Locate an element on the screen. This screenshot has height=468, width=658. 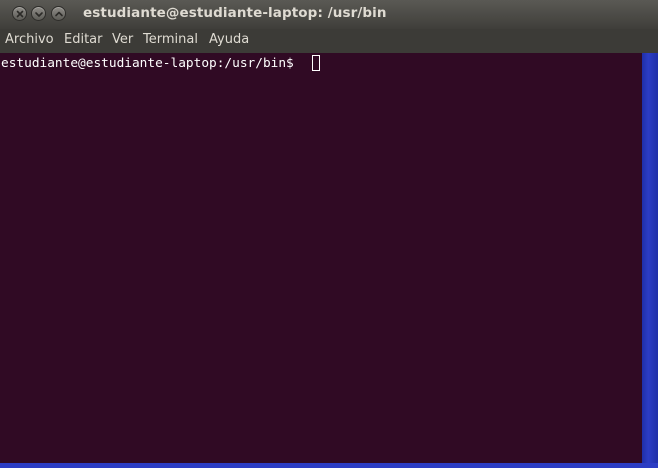
close-button is located at coordinates (19, 13).